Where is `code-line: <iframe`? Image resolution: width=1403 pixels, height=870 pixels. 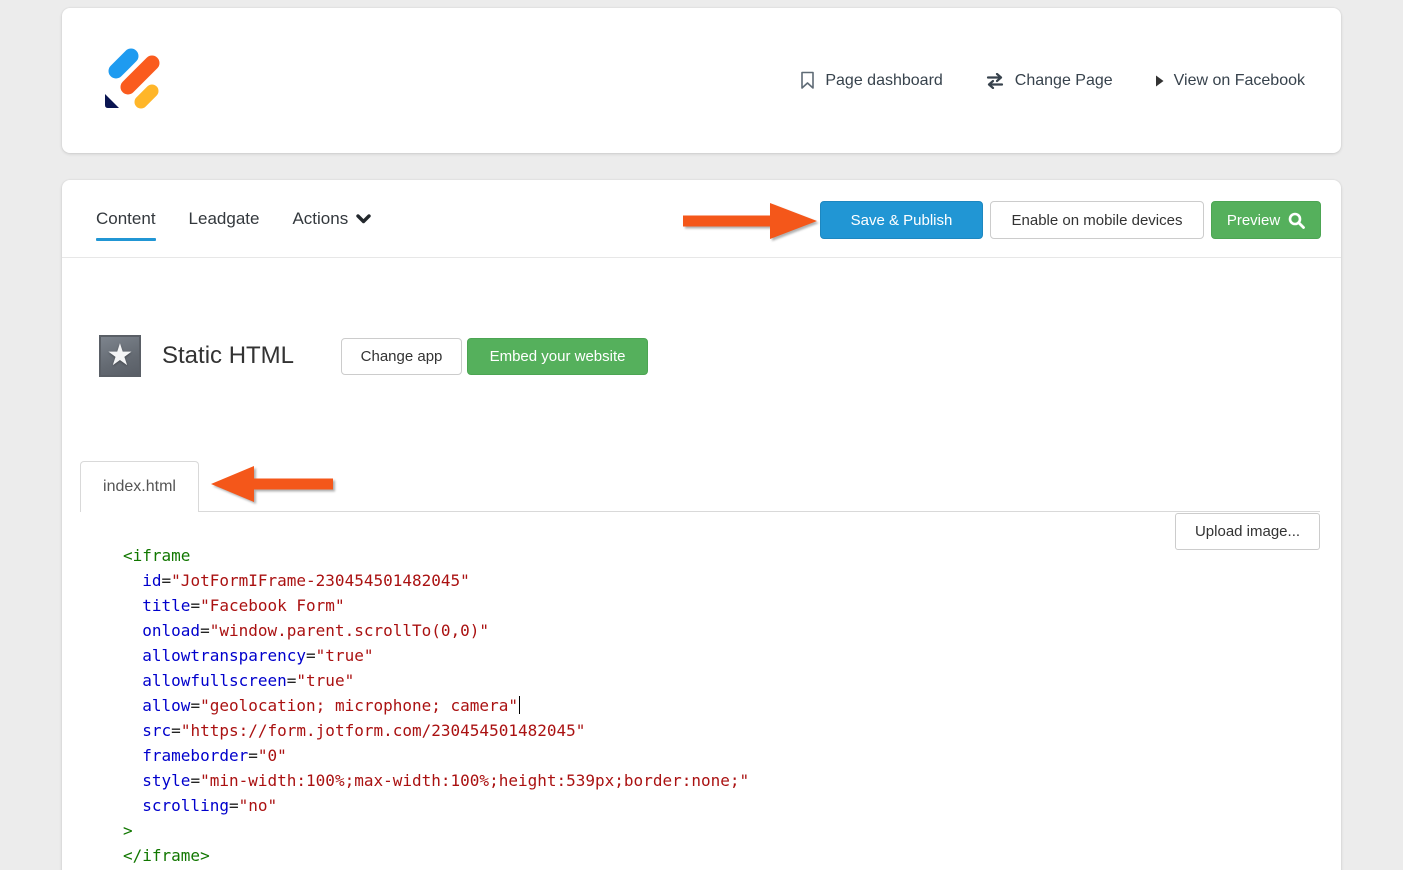
code-line: <iframe is located at coordinates (641, 555).